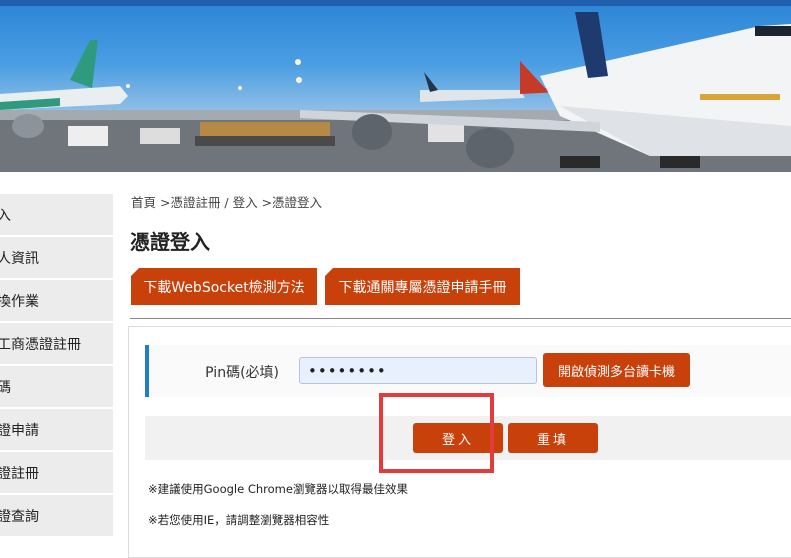  What do you see at coordinates (170, 242) in the screenshot?
I see `page-title: 憑證登入` at bounding box center [170, 242].